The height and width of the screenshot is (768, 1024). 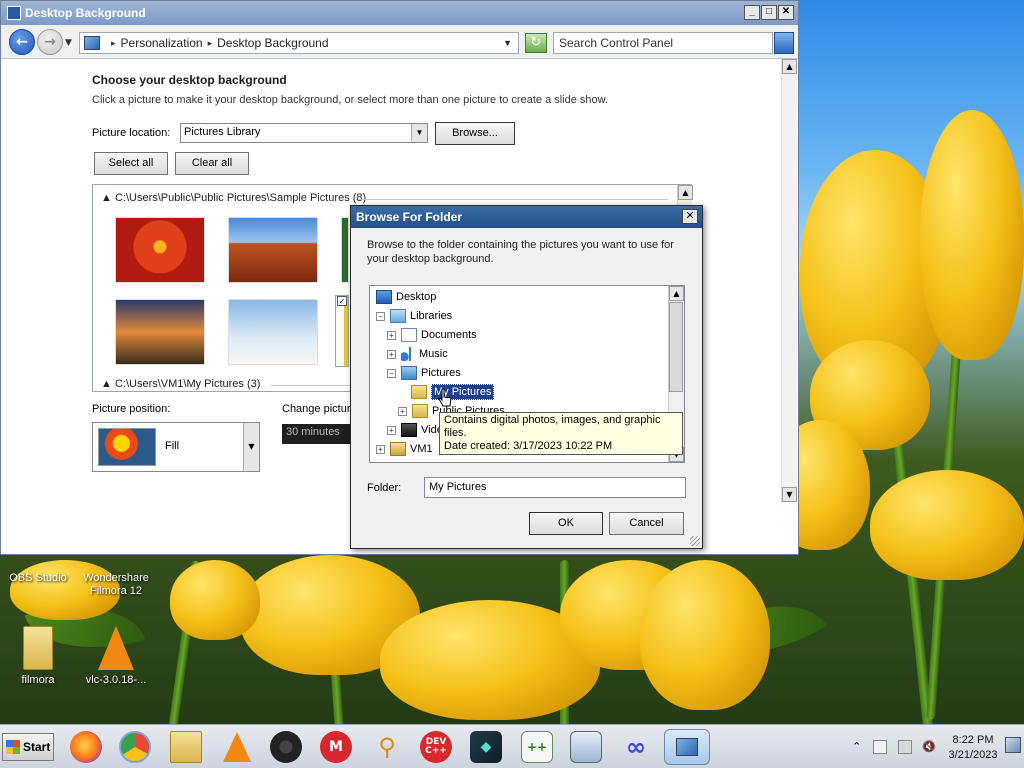 What do you see at coordinates (789, 494) in the screenshot?
I see `scroll-down-icon: ▼` at bounding box center [789, 494].